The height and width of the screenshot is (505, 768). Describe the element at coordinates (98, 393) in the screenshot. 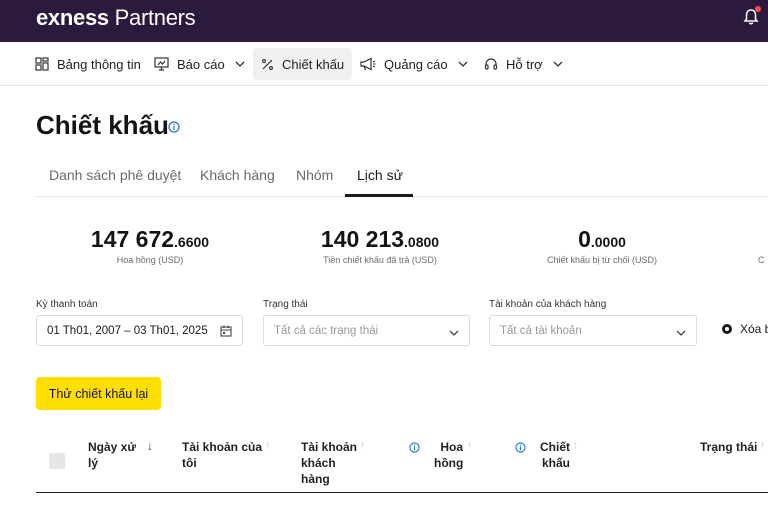

I see `retry-rebate-button: Thử chiết khấu lại` at that location.